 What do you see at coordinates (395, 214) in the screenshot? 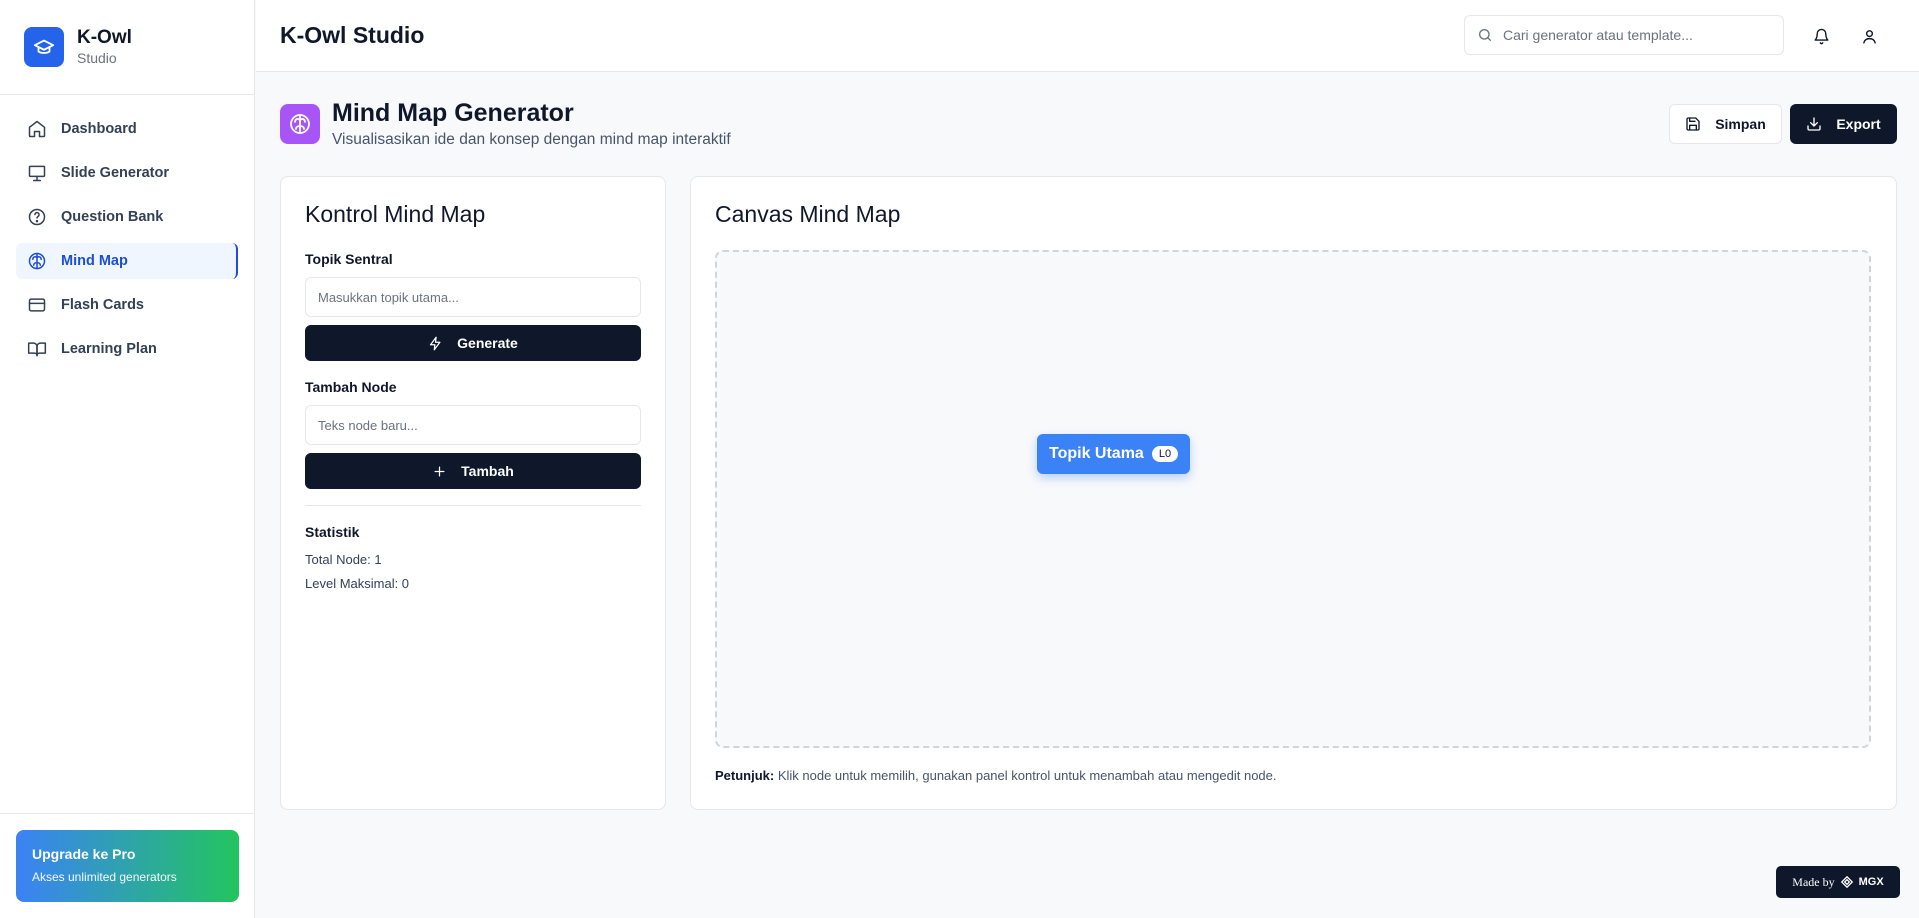
I see `control-panel-title: Kontrol Mind Map` at bounding box center [395, 214].